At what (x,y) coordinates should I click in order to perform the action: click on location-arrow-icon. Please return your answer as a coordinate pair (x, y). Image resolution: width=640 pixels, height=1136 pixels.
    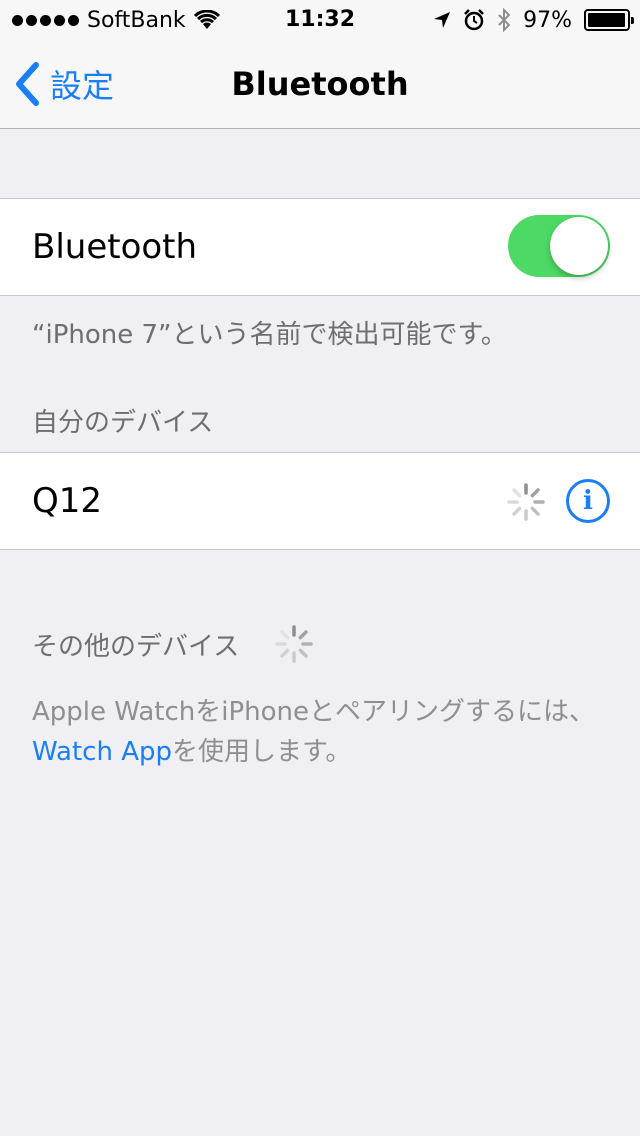
    Looking at the image, I should click on (442, 20).